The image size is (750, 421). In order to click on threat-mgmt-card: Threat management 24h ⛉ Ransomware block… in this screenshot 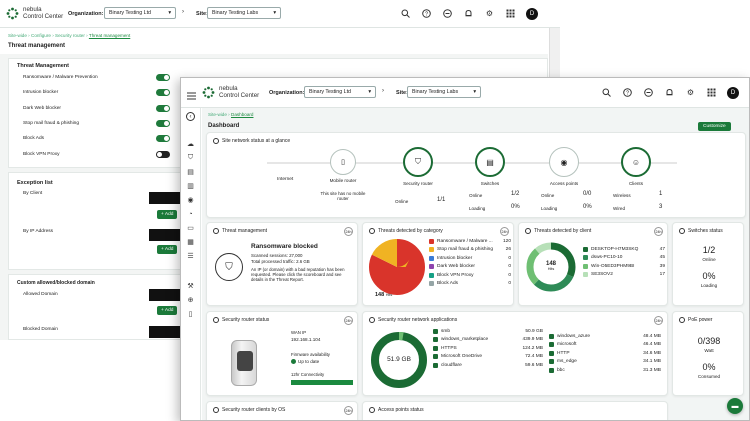, I will do `click(282, 264)`.